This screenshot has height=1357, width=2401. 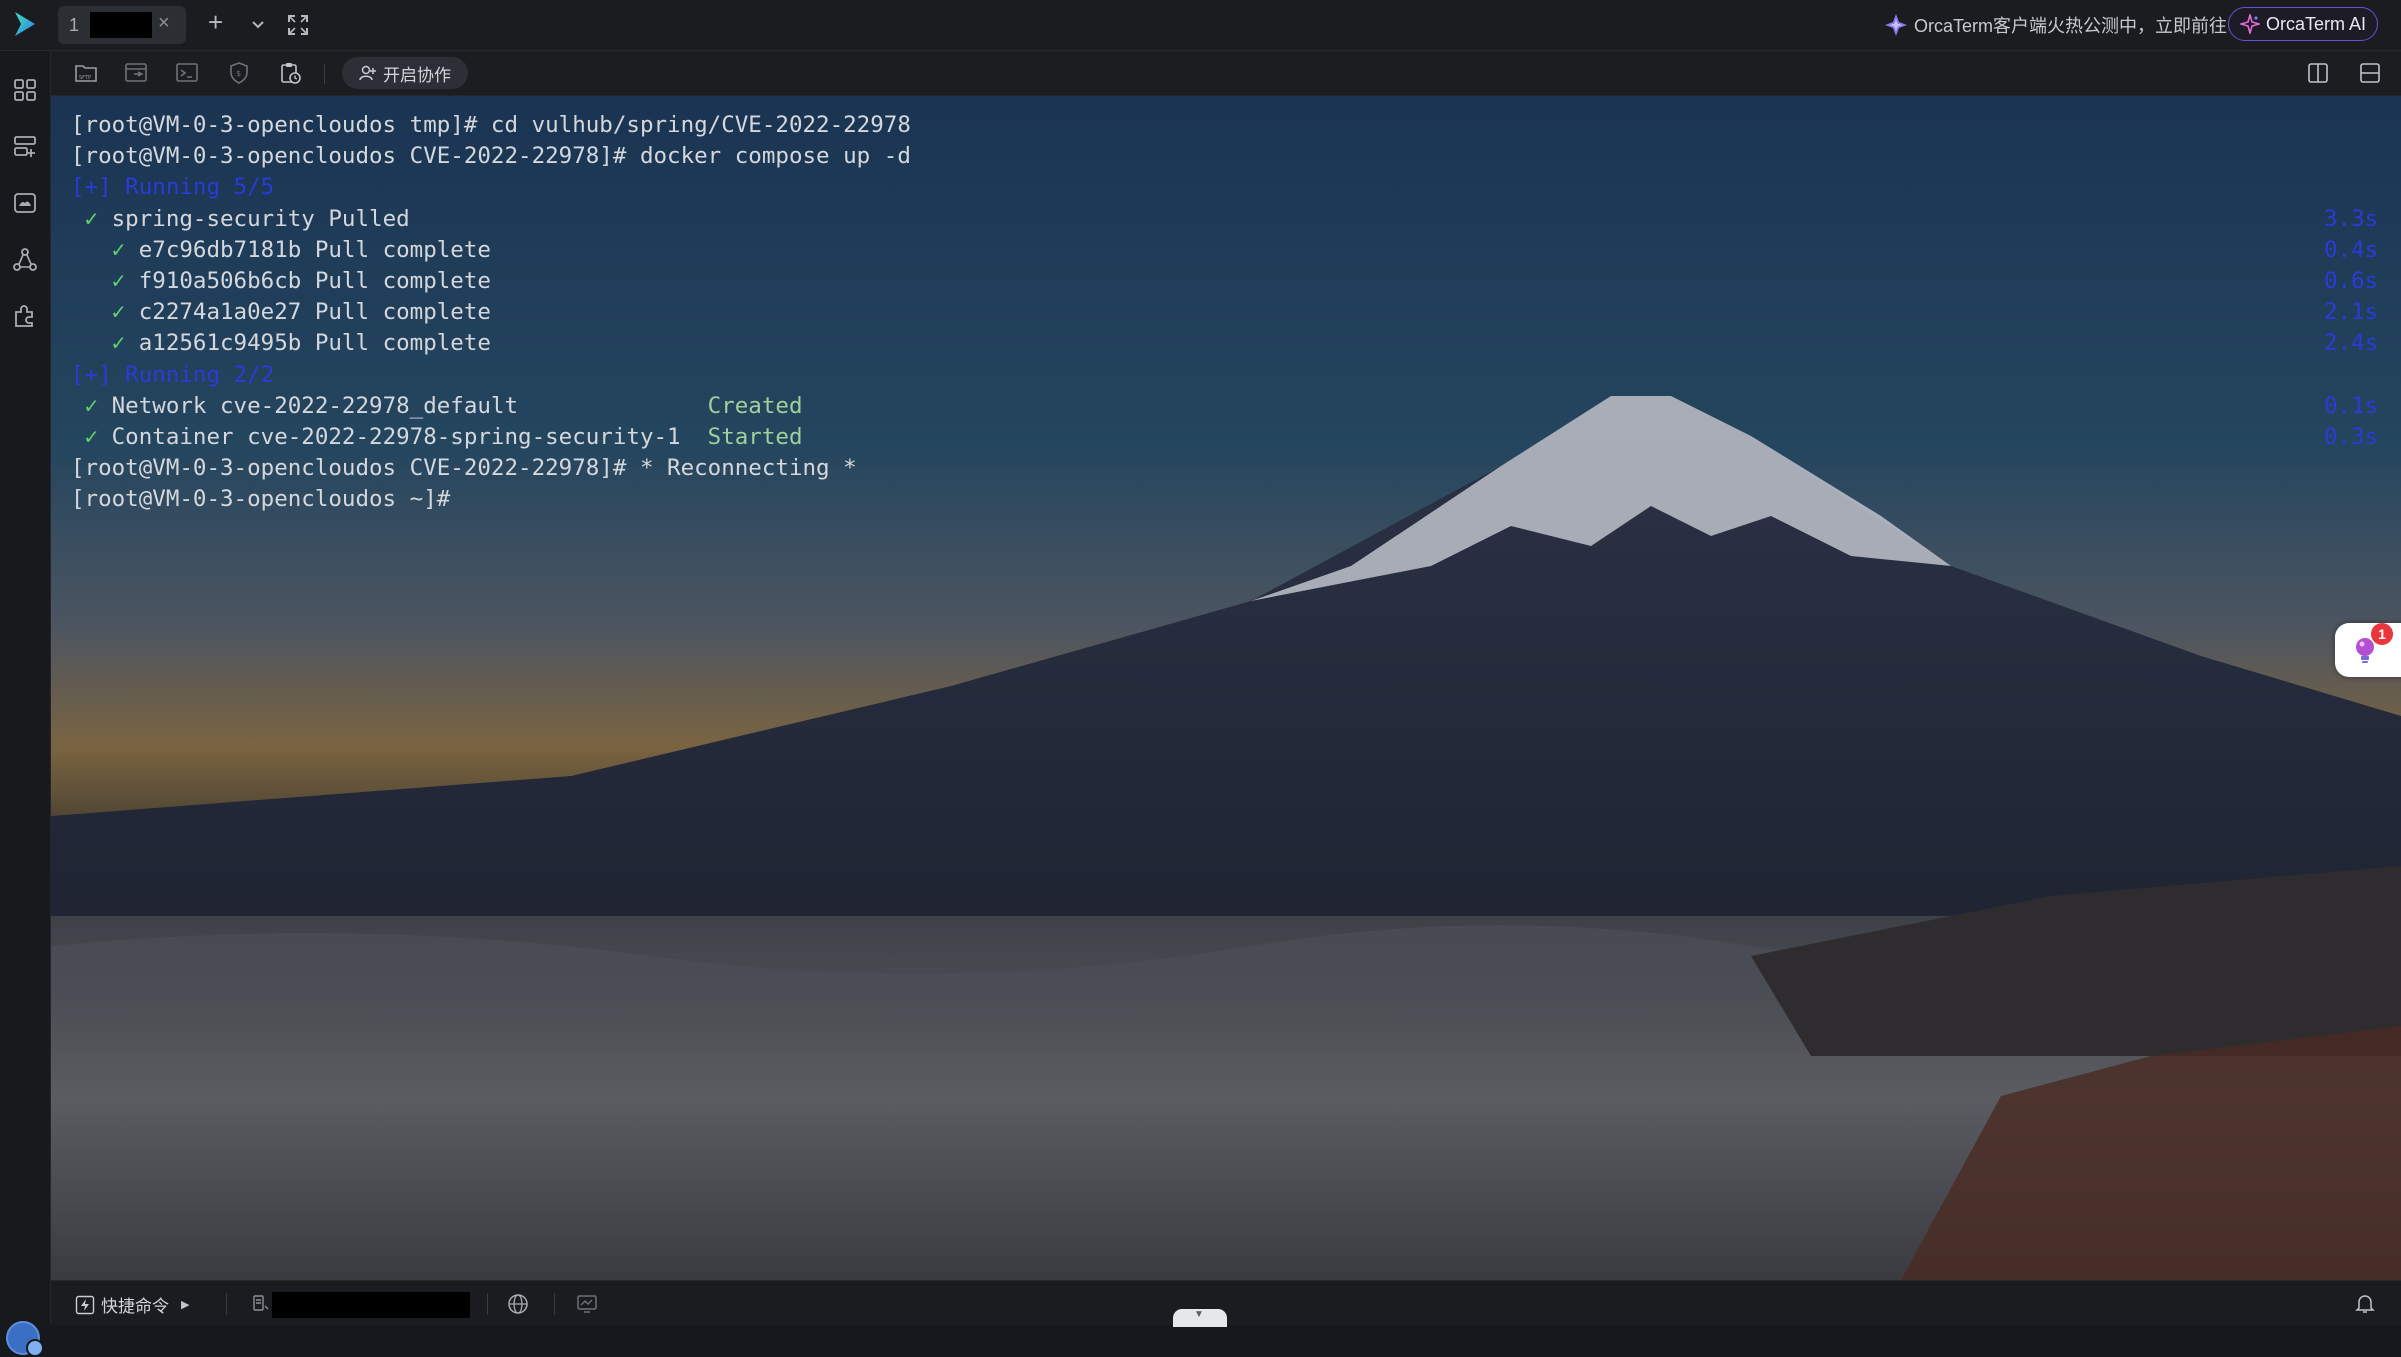 I want to click on tab-number: 1, so click(x=74, y=25).